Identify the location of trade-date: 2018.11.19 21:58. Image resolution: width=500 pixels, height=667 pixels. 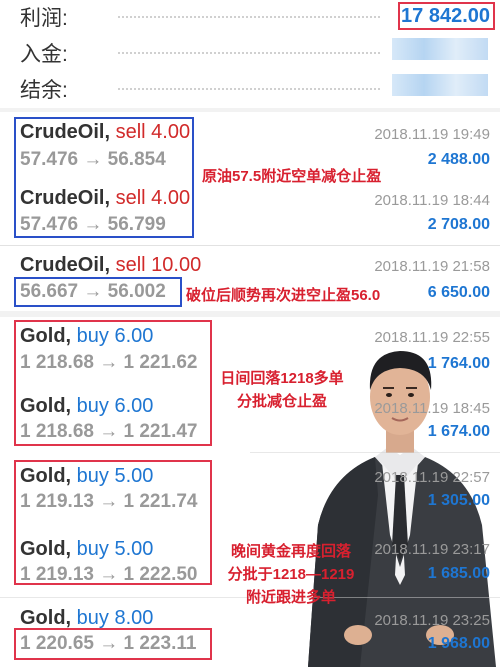
(432, 266).